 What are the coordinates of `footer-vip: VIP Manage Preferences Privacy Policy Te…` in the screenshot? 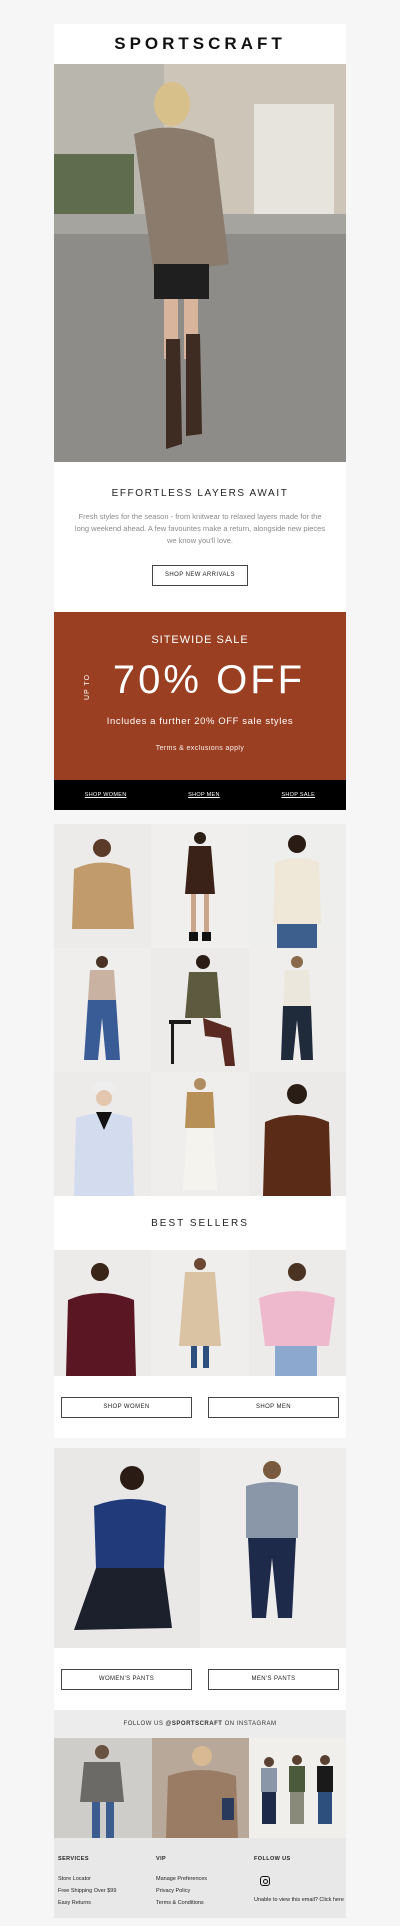 It's located at (205, 1887).